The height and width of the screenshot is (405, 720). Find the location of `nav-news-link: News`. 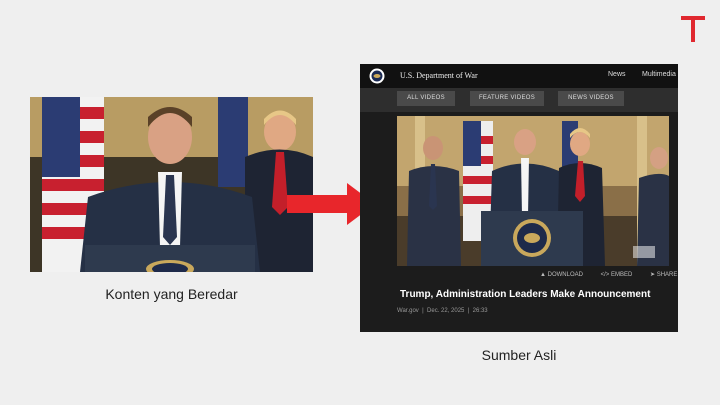

nav-news-link: News is located at coordinates (617, 74).